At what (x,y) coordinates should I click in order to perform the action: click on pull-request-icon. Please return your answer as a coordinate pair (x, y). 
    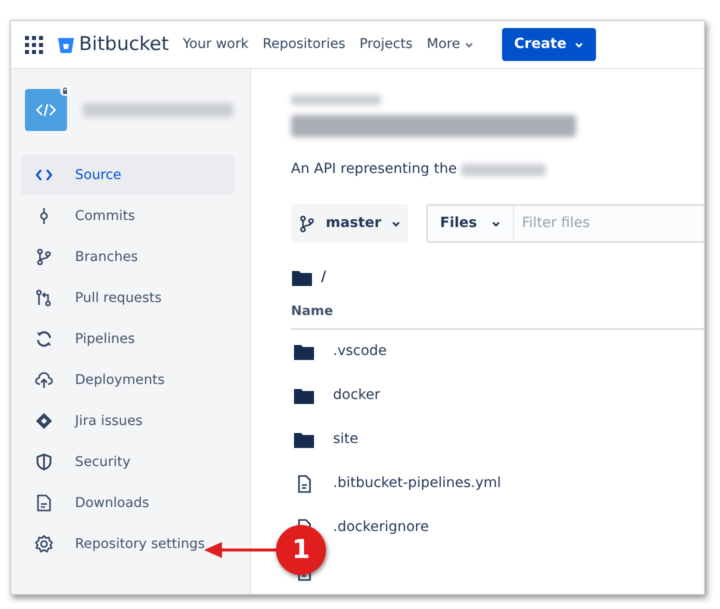
    Looking at the image, I should click on (44, 298).